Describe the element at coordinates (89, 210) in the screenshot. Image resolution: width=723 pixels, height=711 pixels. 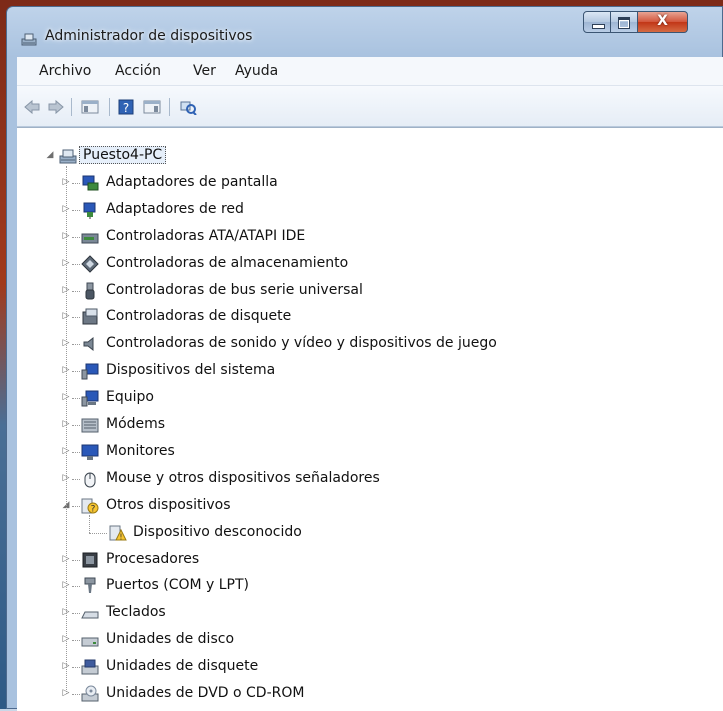
I see `network-adapter-icon` at that location.